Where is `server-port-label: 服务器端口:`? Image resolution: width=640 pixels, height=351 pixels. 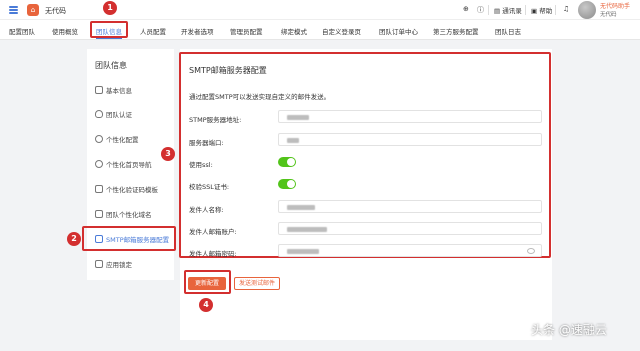 server-port-label: 服务器端口: is located at coordinates (206, 143).